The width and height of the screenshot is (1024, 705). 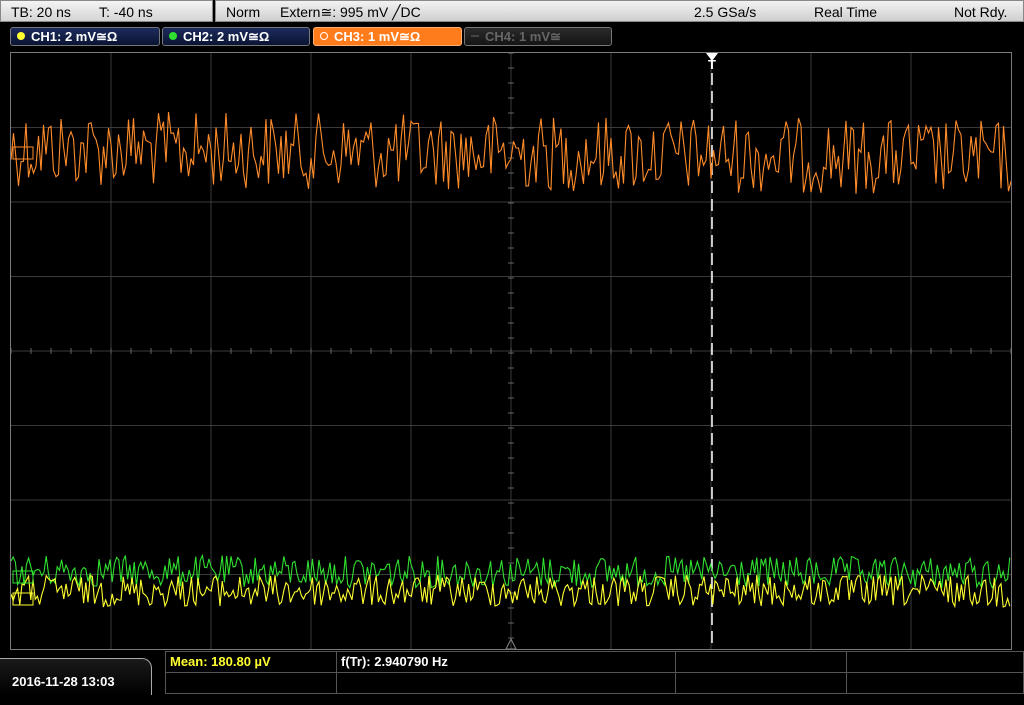 I want to click on trigger-arrow-icon, so click(x=712, y=57).